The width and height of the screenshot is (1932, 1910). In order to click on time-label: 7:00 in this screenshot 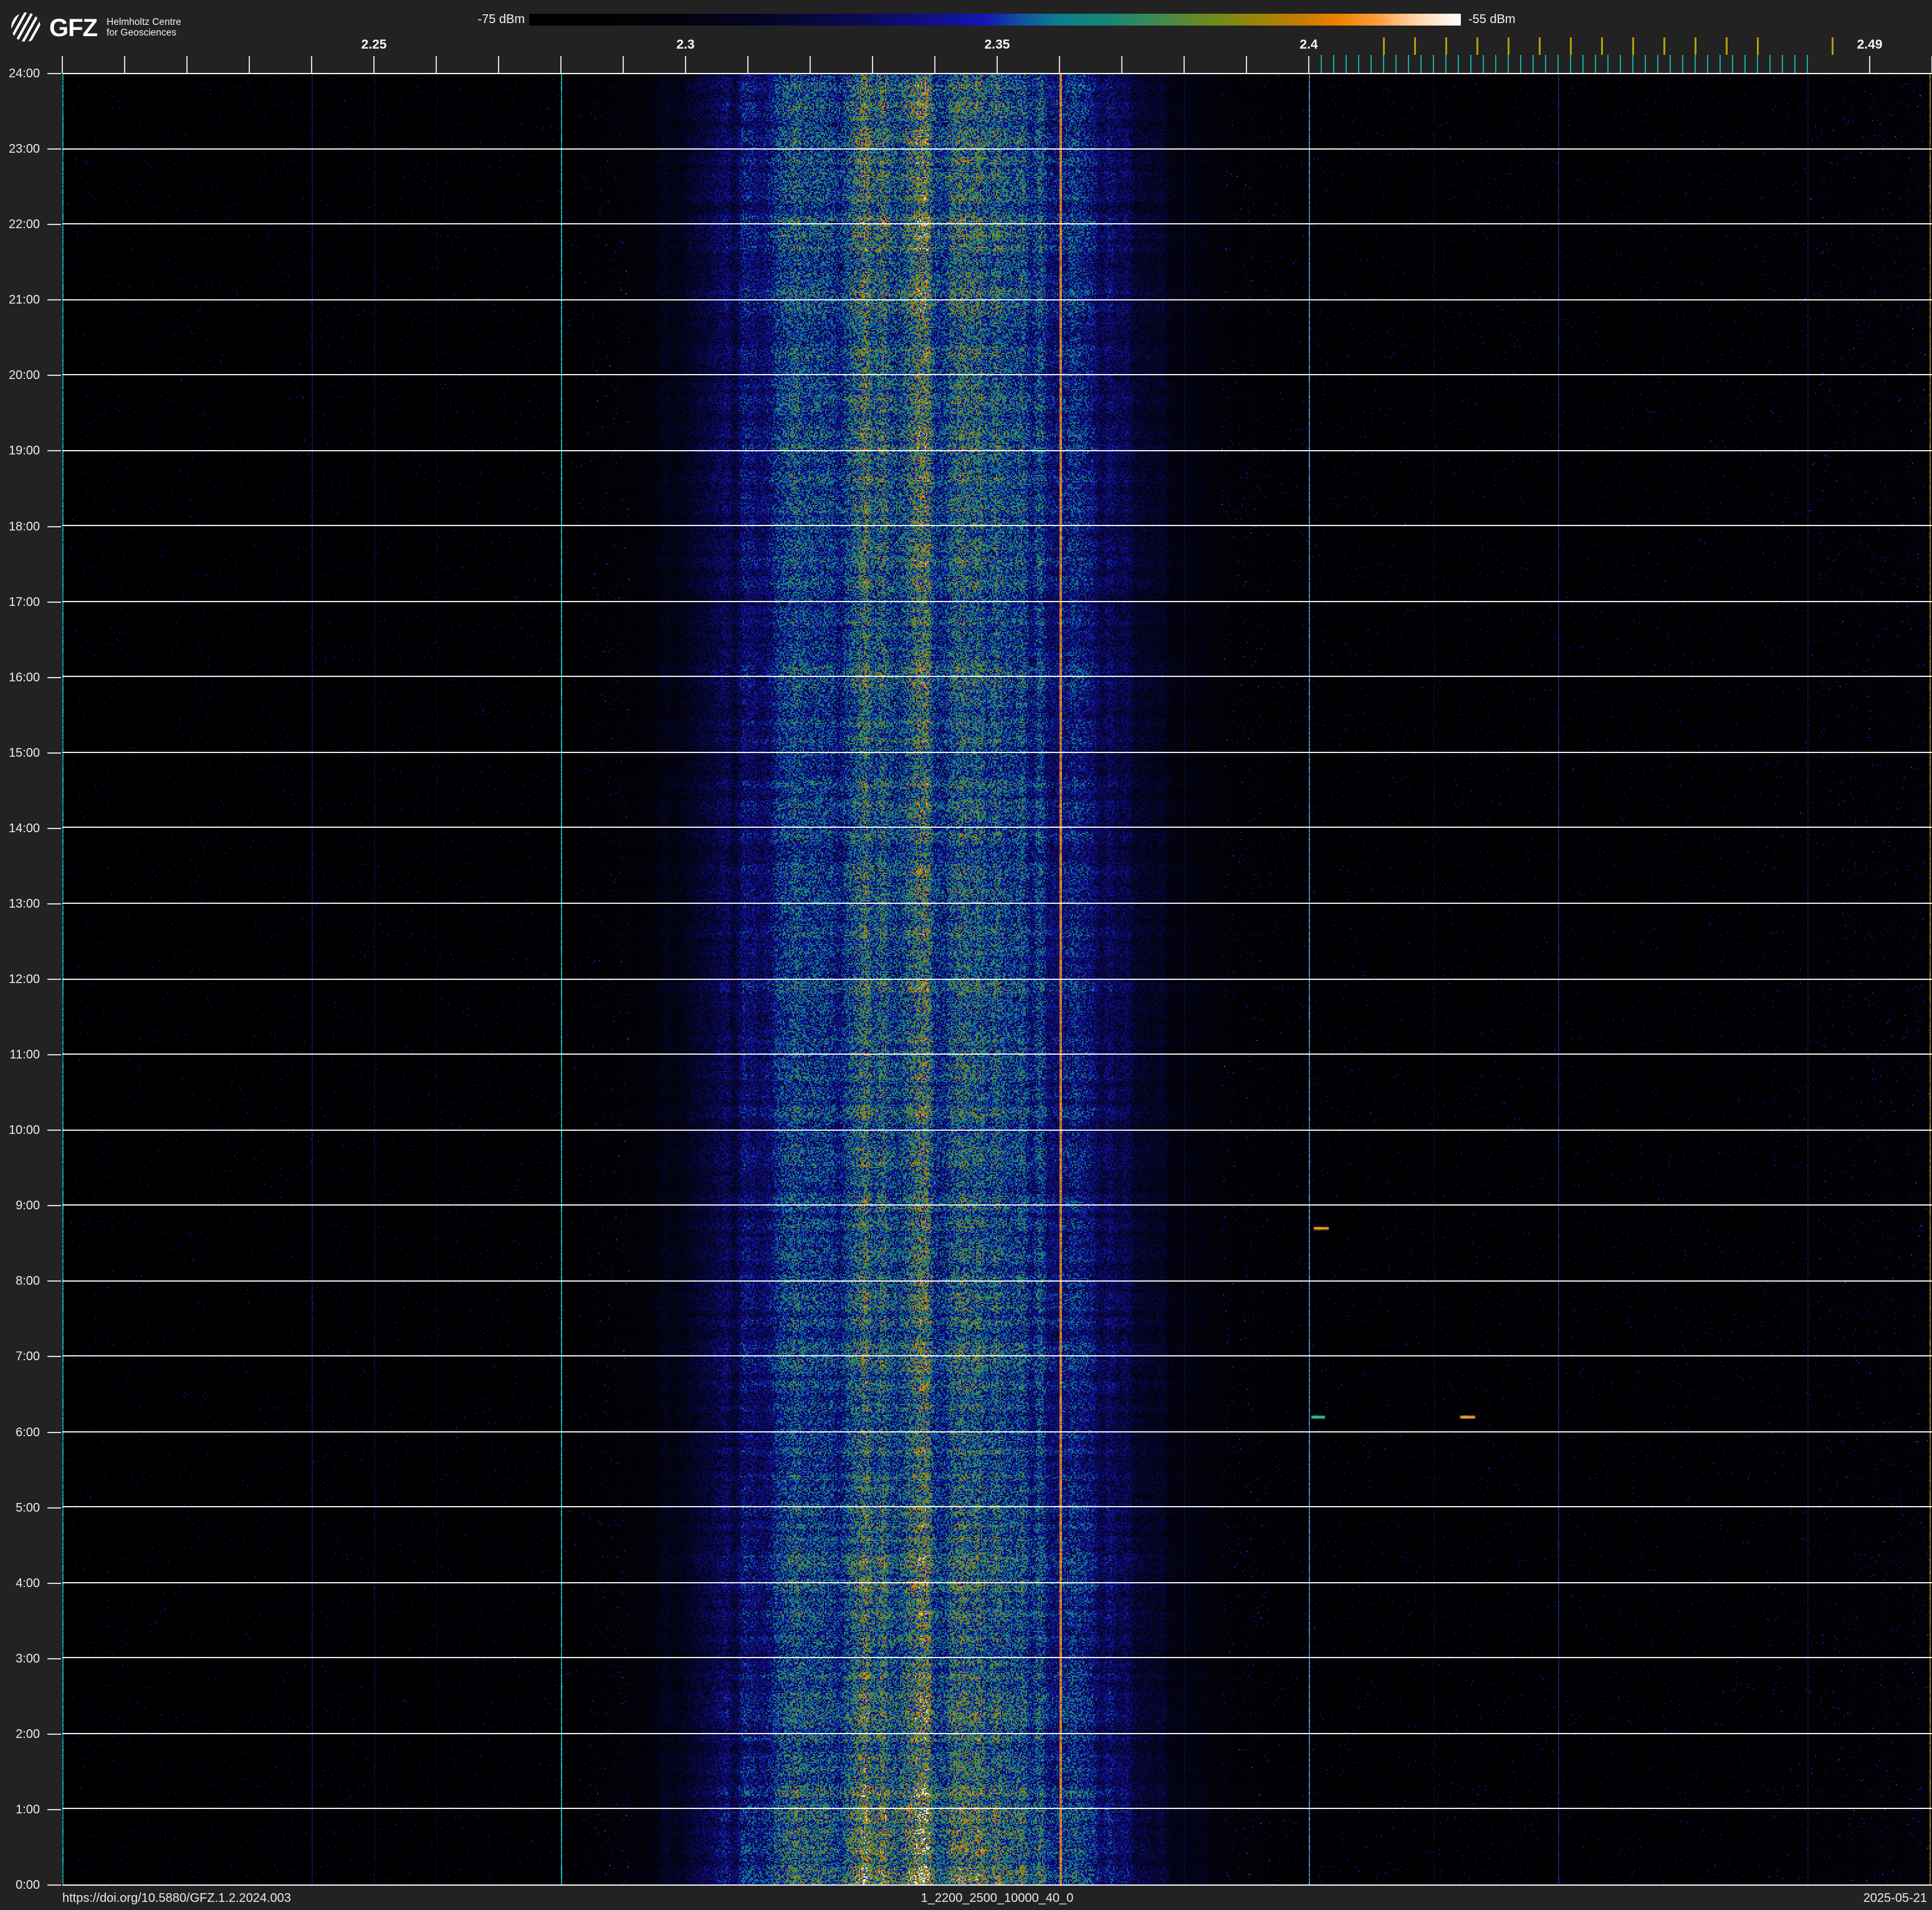, I will do `click(28, 1357)`.